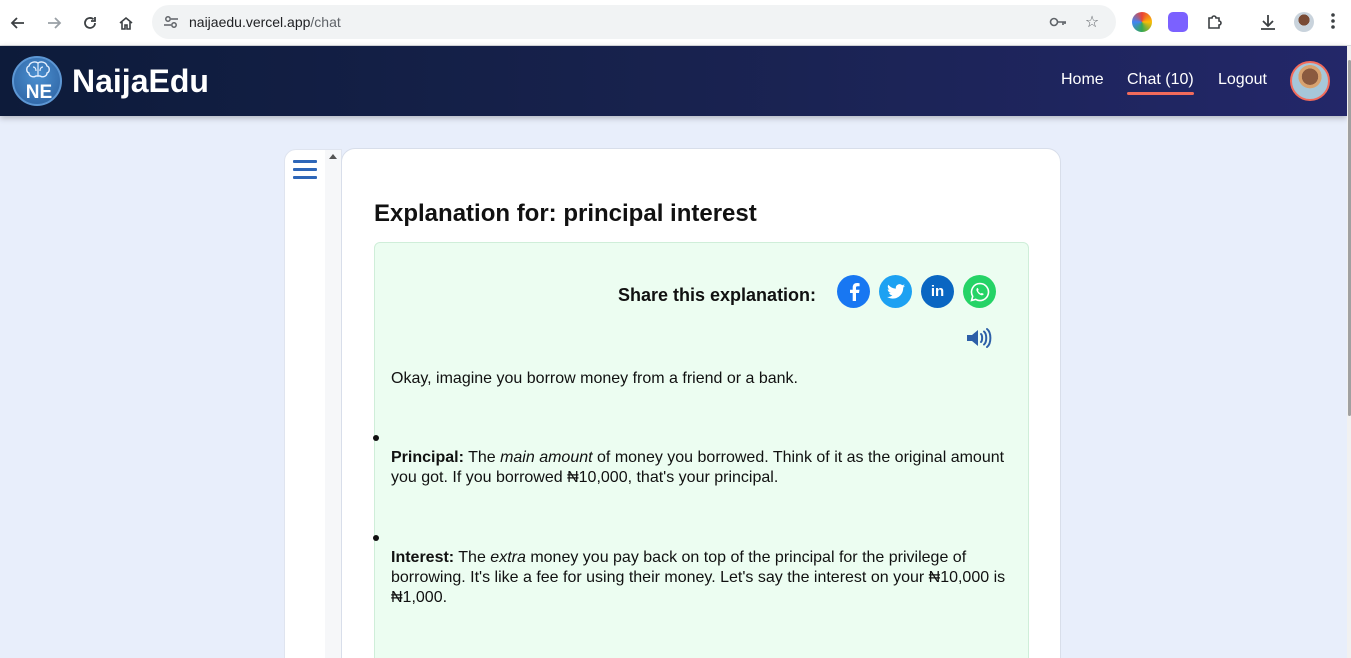  What do you see at coordinates (895, 291) in the screenshot?
I see `twitter-icon` at bounding box center [895, 291].